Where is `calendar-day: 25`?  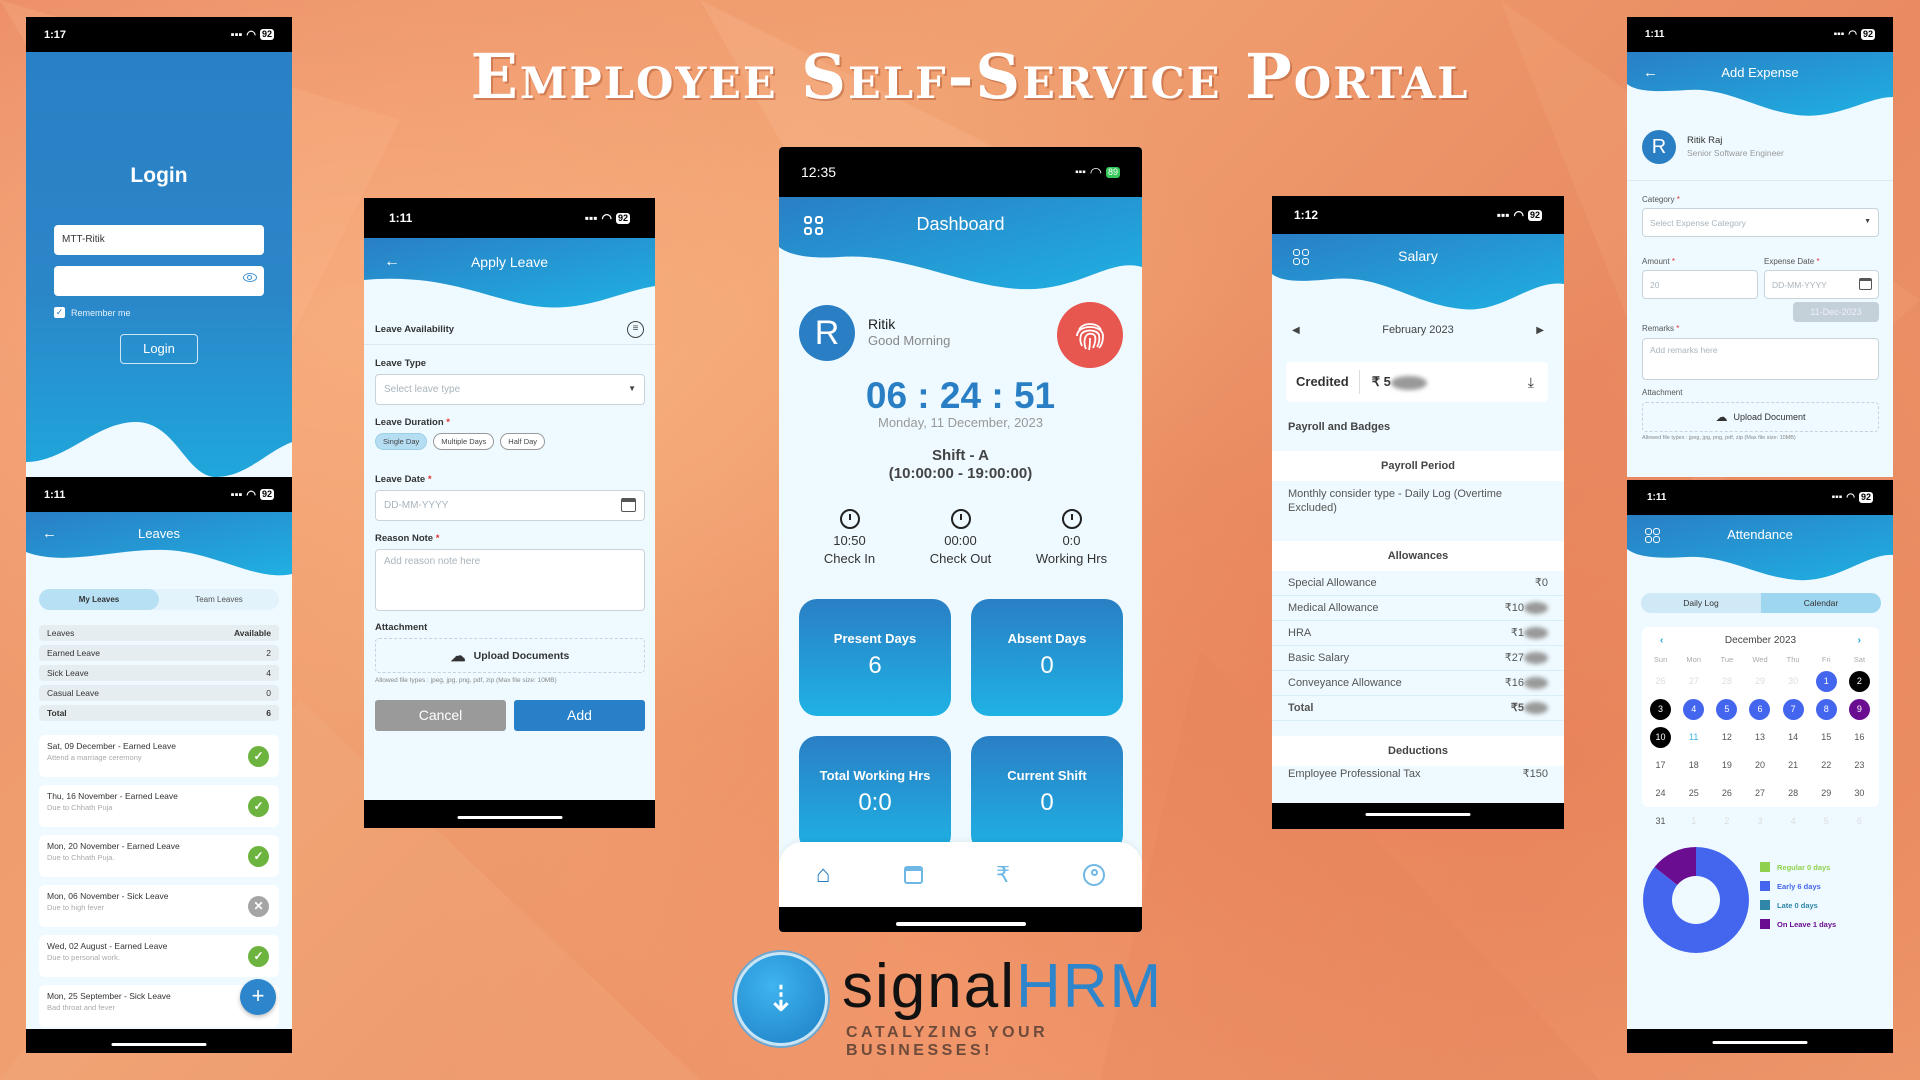
calendar-day: 25 is located at coordinates (1693, 793).